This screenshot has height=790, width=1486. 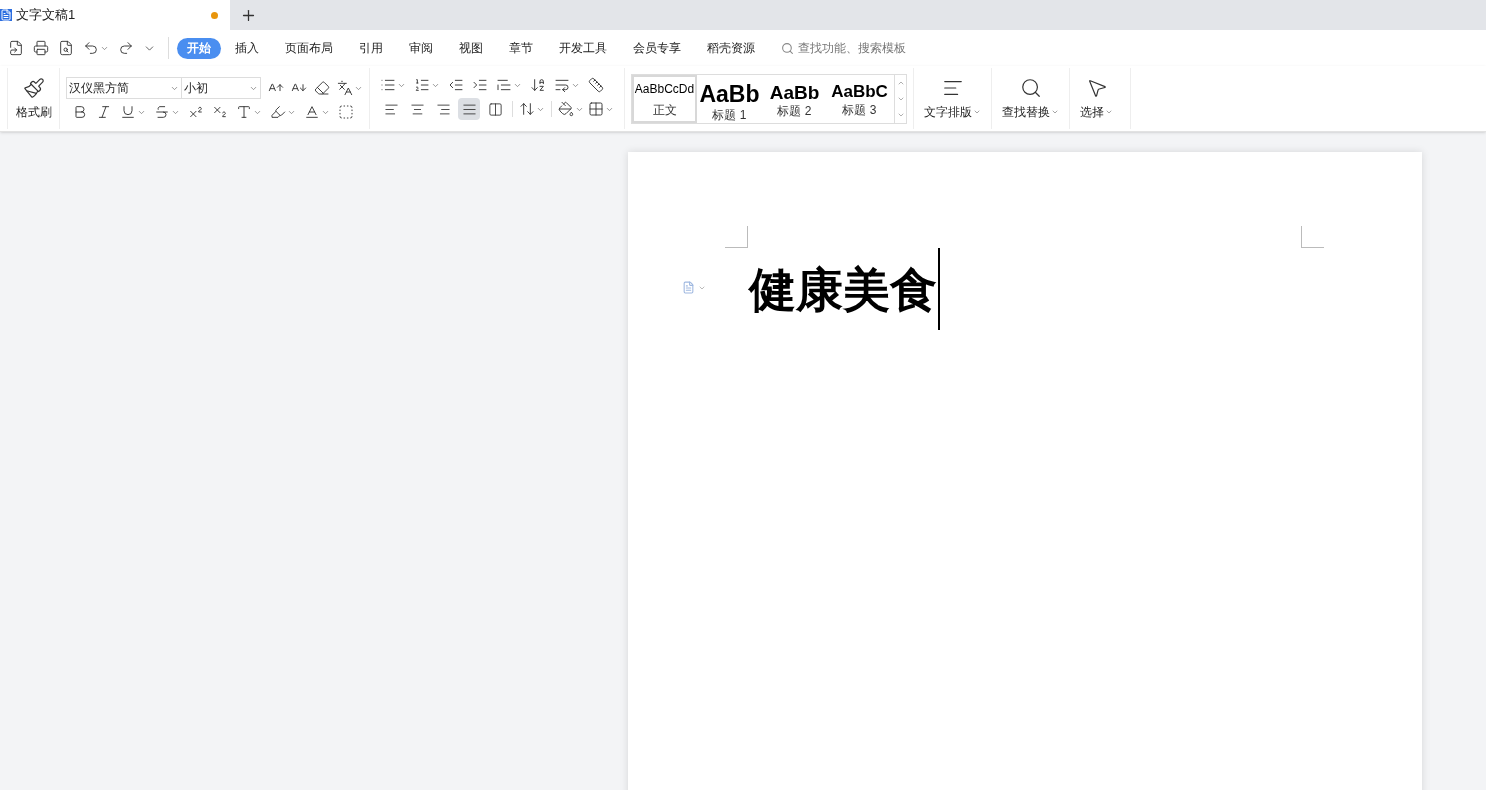 What do you see at coordinates (371, 48) in the screenshot?
I see `menu-tab: 引用` at bounding box center [371, 48].